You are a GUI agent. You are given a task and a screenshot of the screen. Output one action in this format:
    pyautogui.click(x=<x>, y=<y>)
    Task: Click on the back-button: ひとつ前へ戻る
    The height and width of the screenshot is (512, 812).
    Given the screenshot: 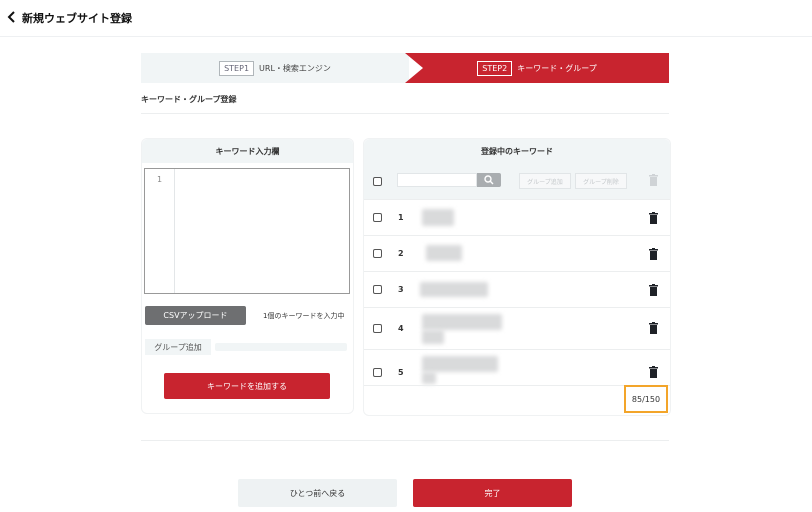 What is the action you would take?
    pyautogui.click(x=317, y=493)
    